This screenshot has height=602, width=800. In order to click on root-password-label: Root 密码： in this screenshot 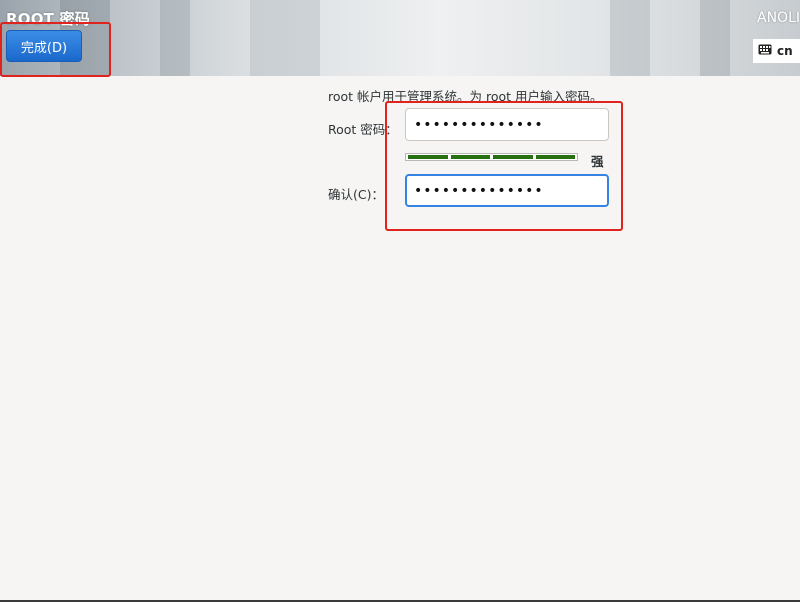, I will do `click(363, 129)`.